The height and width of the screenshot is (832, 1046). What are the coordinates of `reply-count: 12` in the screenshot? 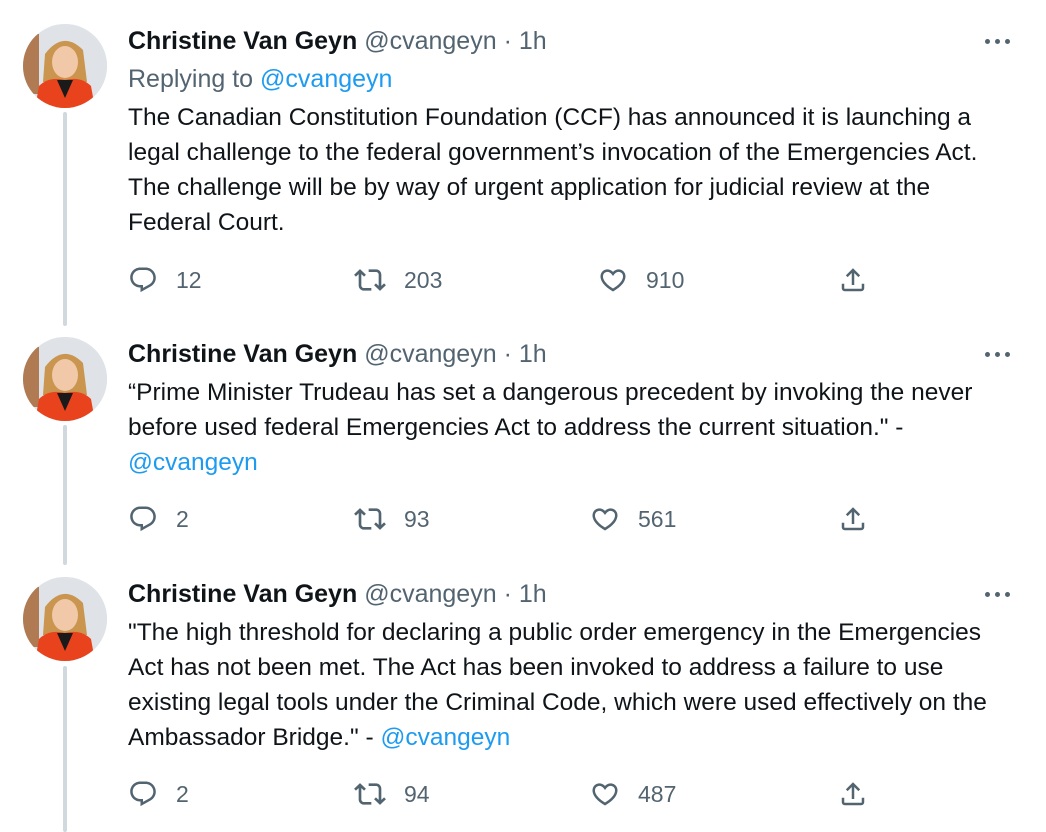 It's located at (189, 279).